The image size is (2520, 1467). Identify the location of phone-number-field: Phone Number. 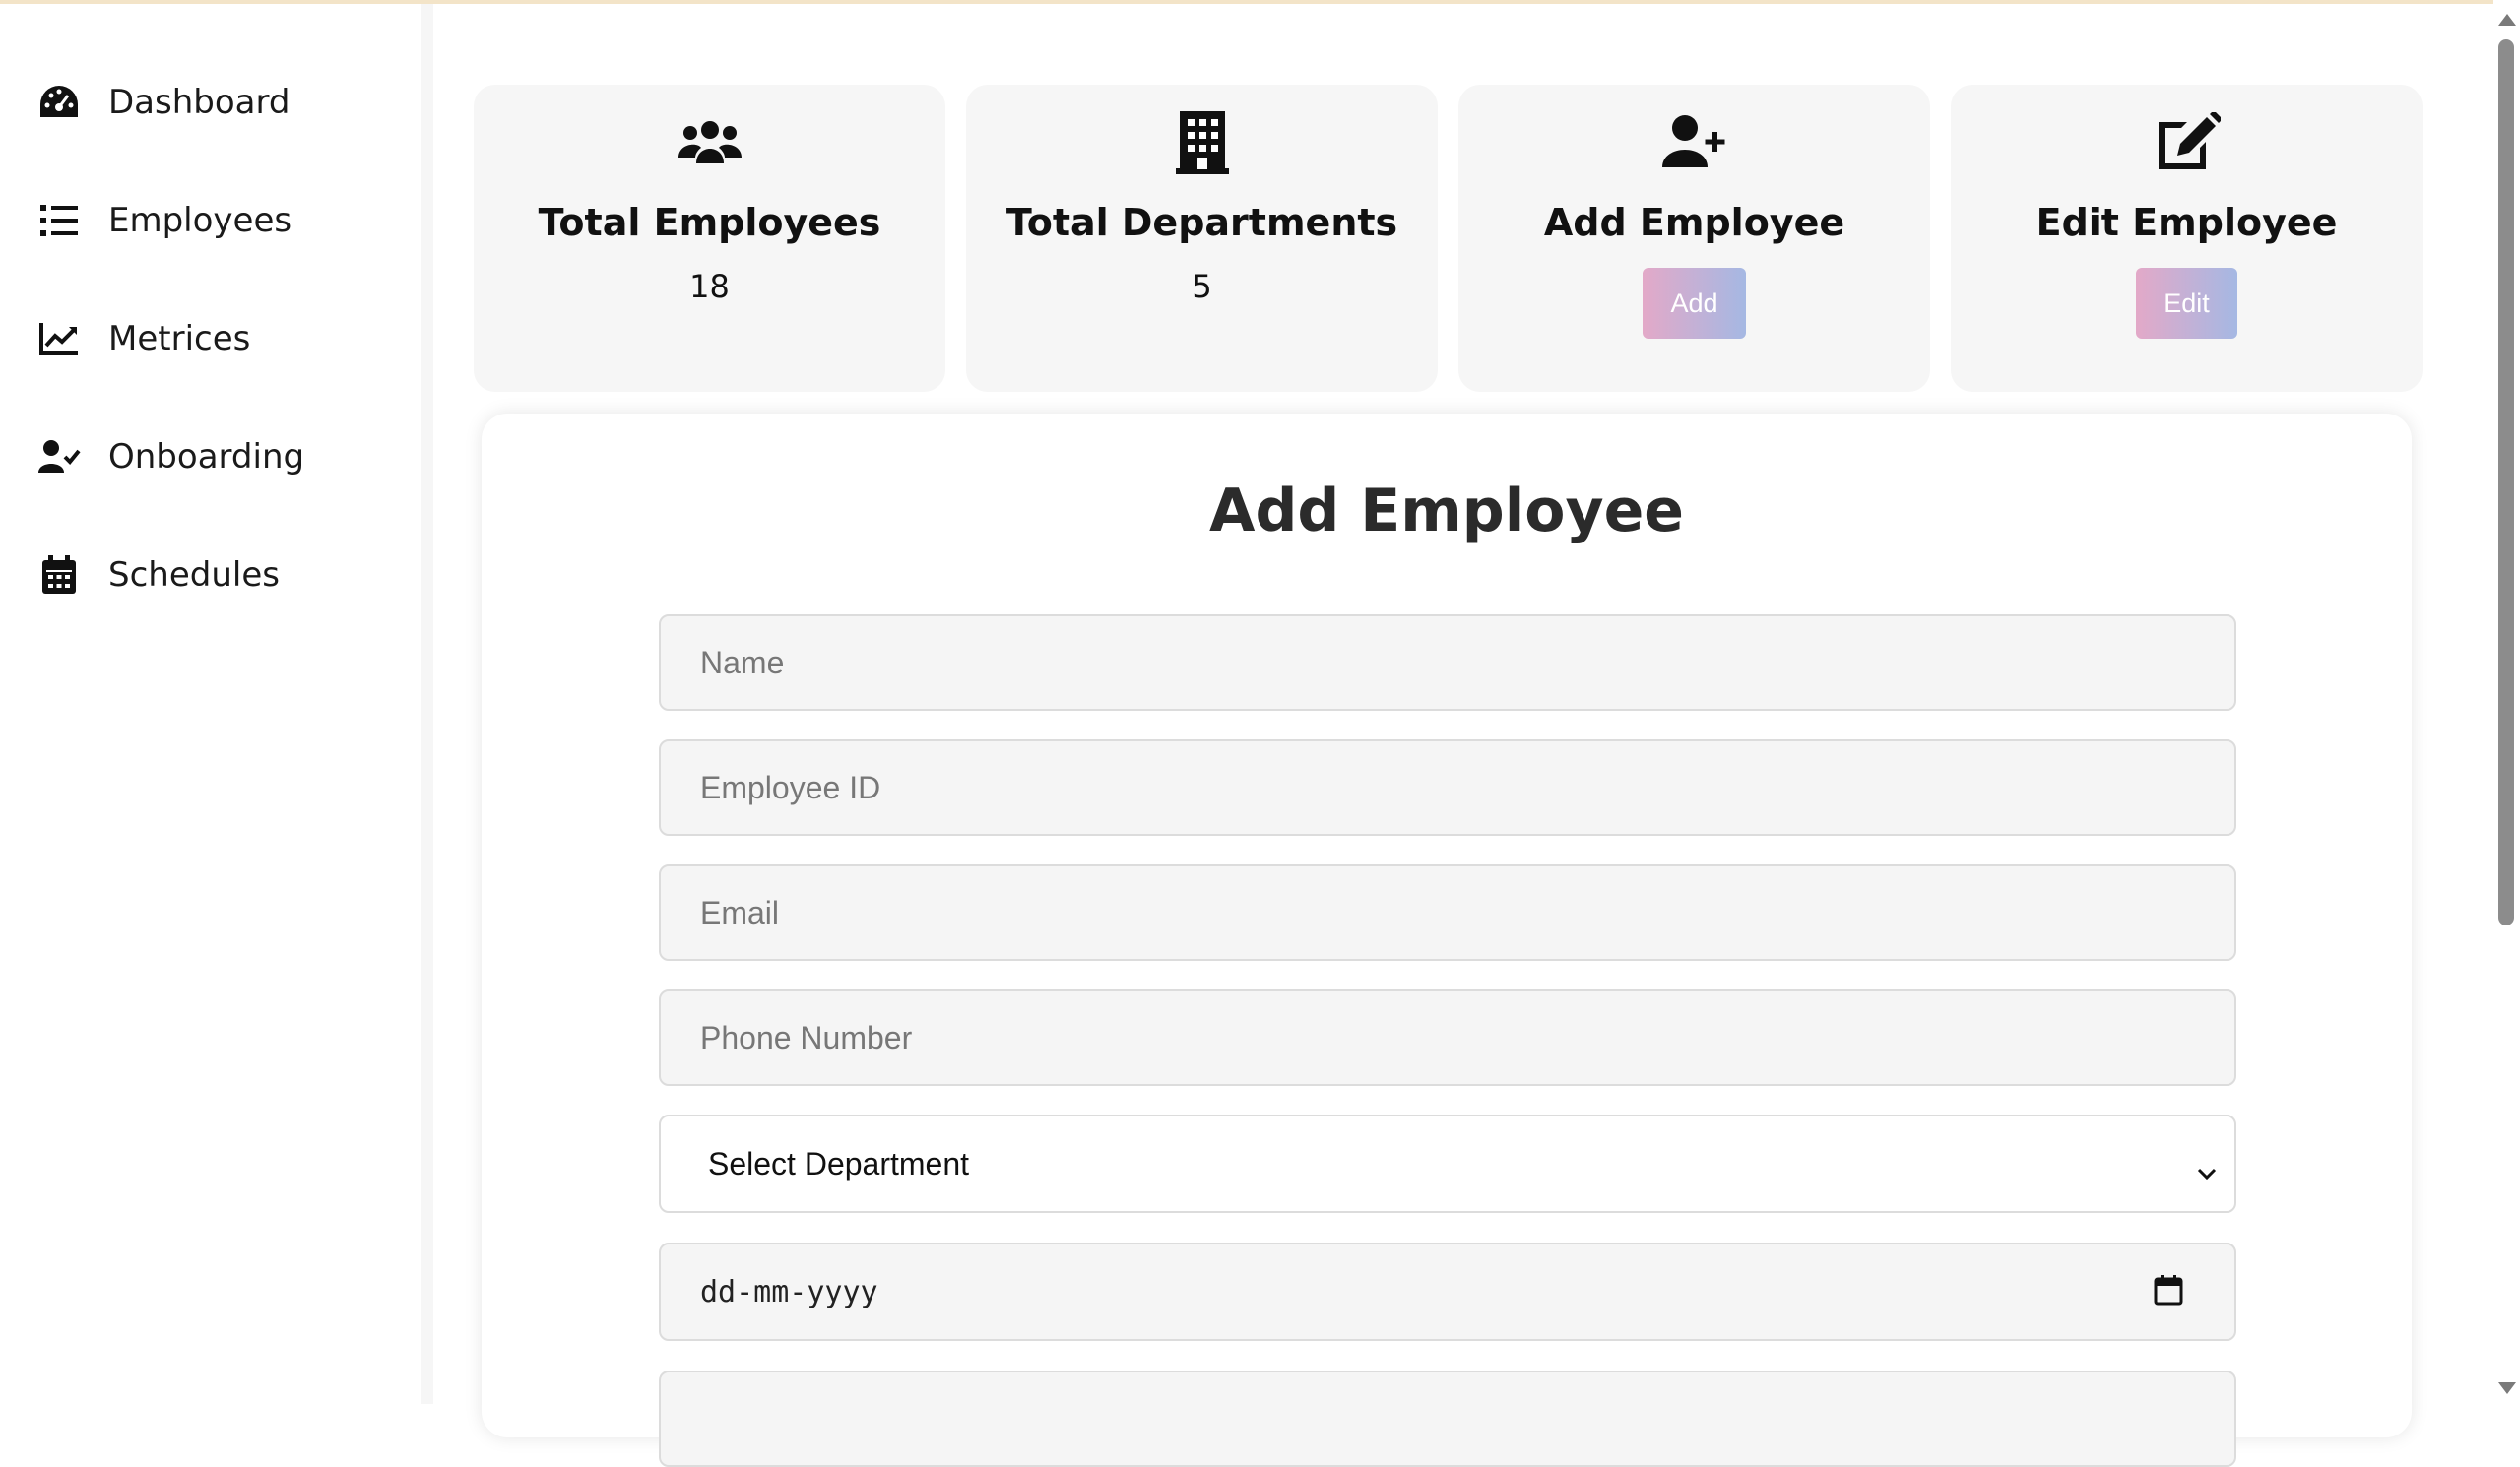
(1447, 1037).